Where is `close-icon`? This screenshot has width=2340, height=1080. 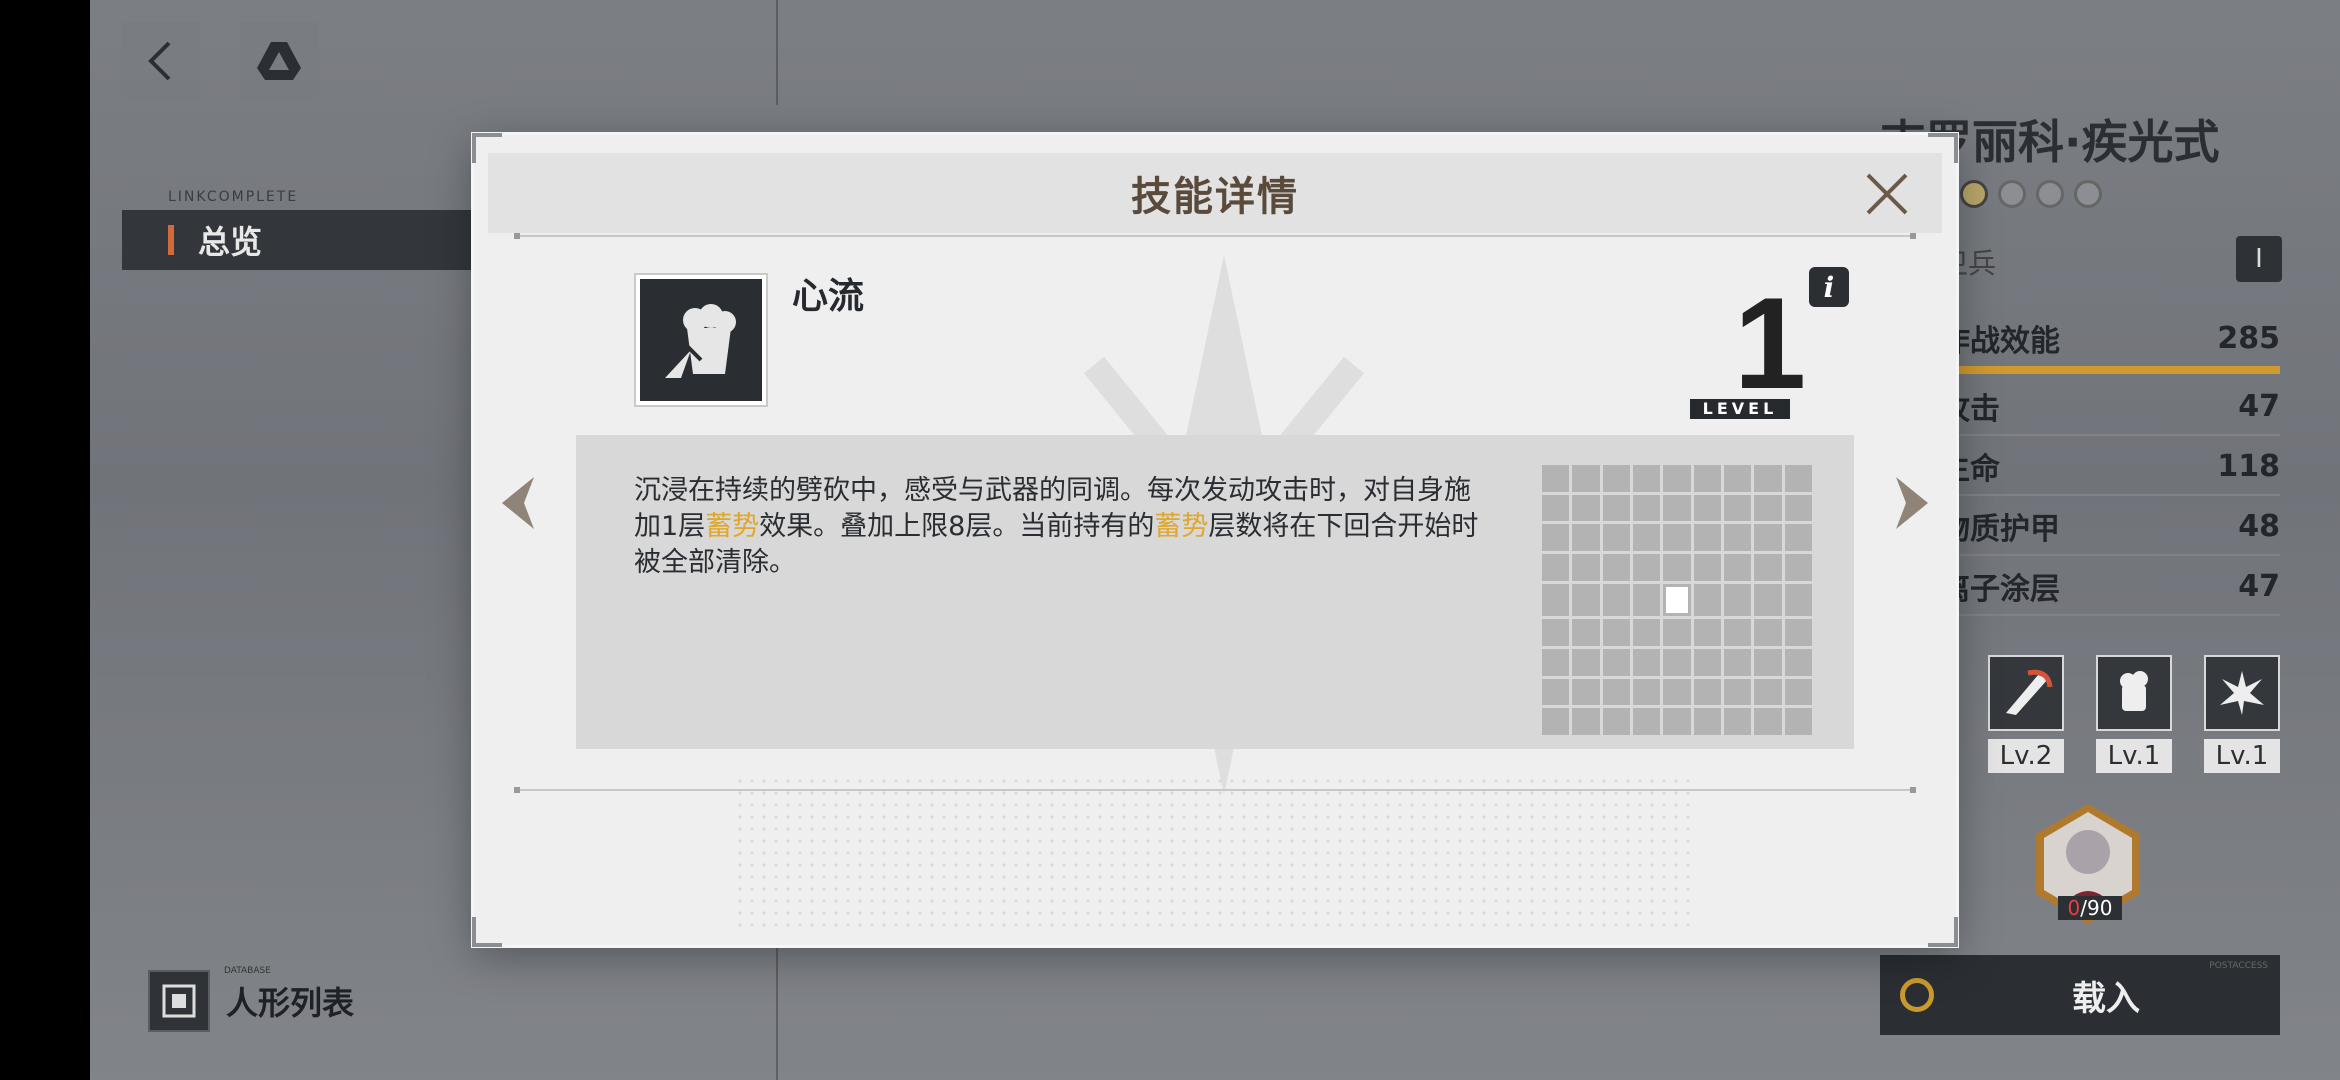
close-icon is located at coordinates (1887, 194).